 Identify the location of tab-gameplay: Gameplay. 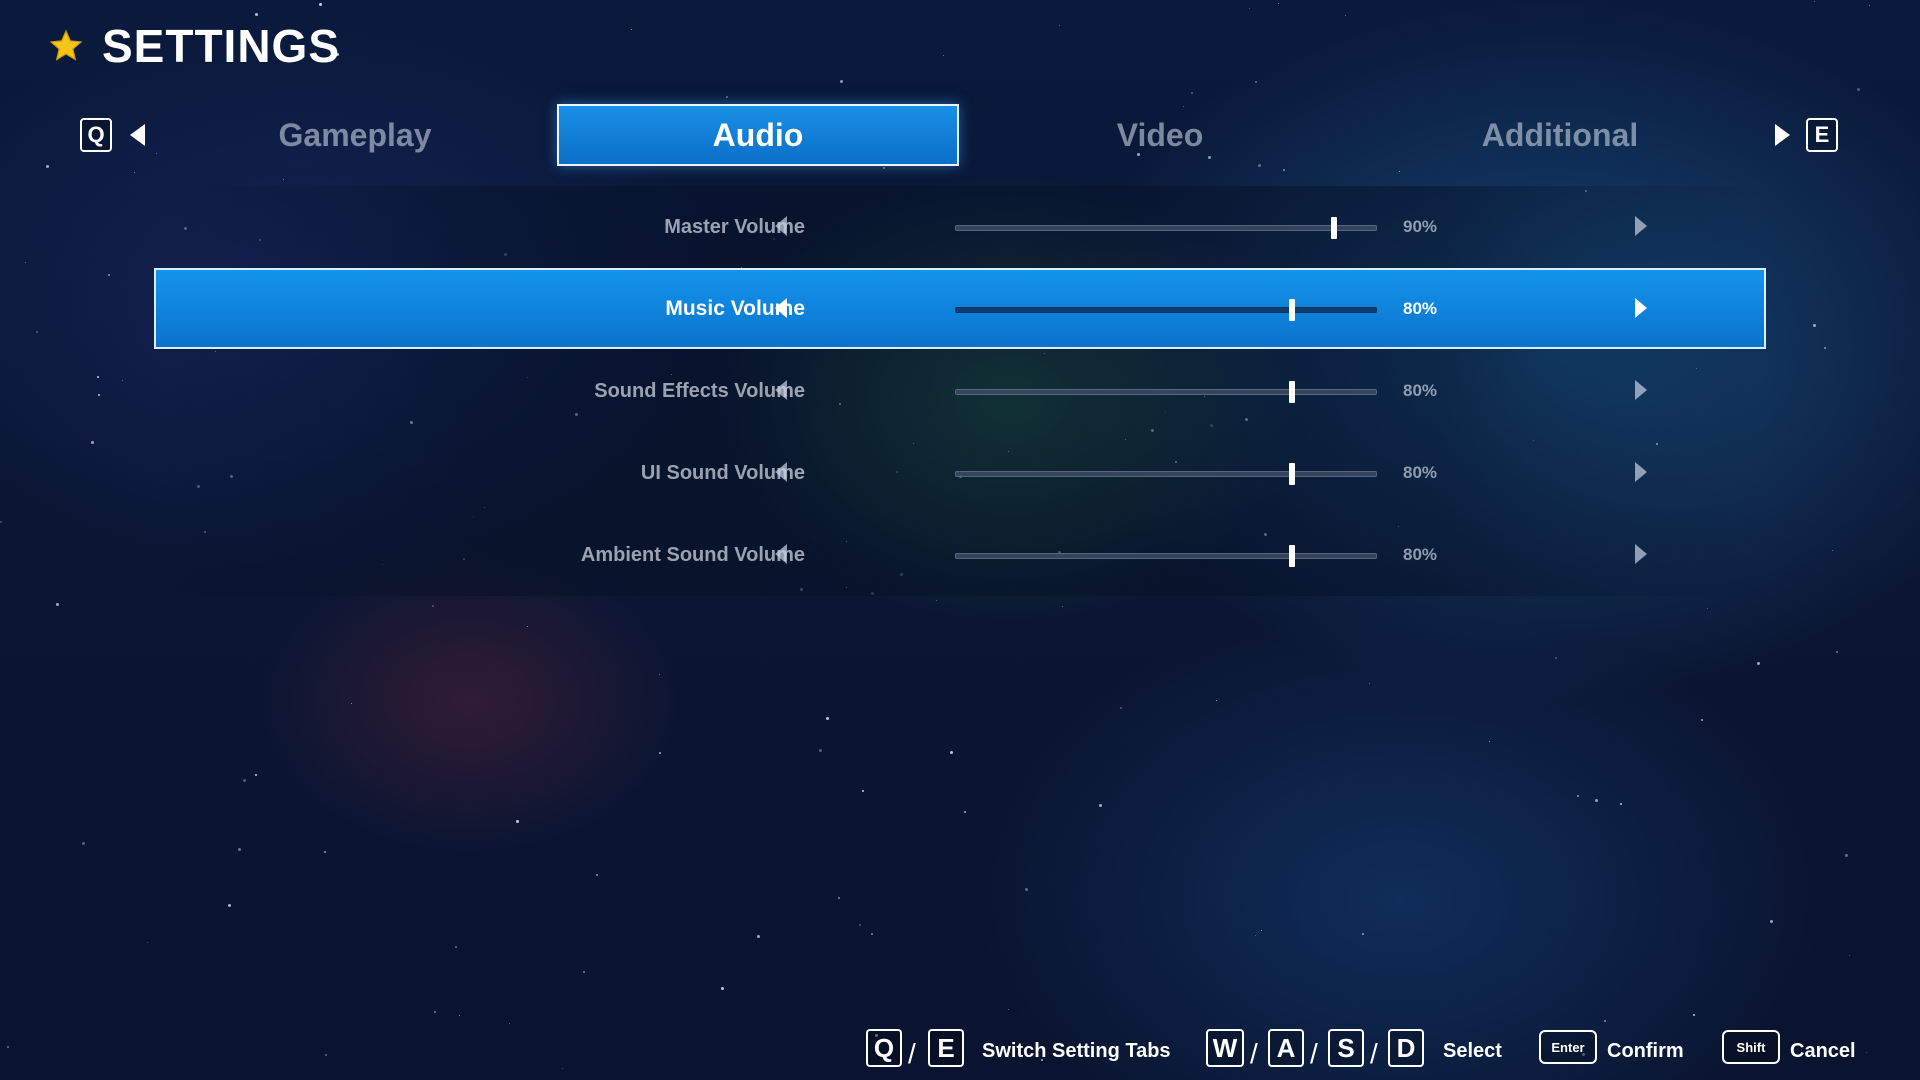
(355, 135).